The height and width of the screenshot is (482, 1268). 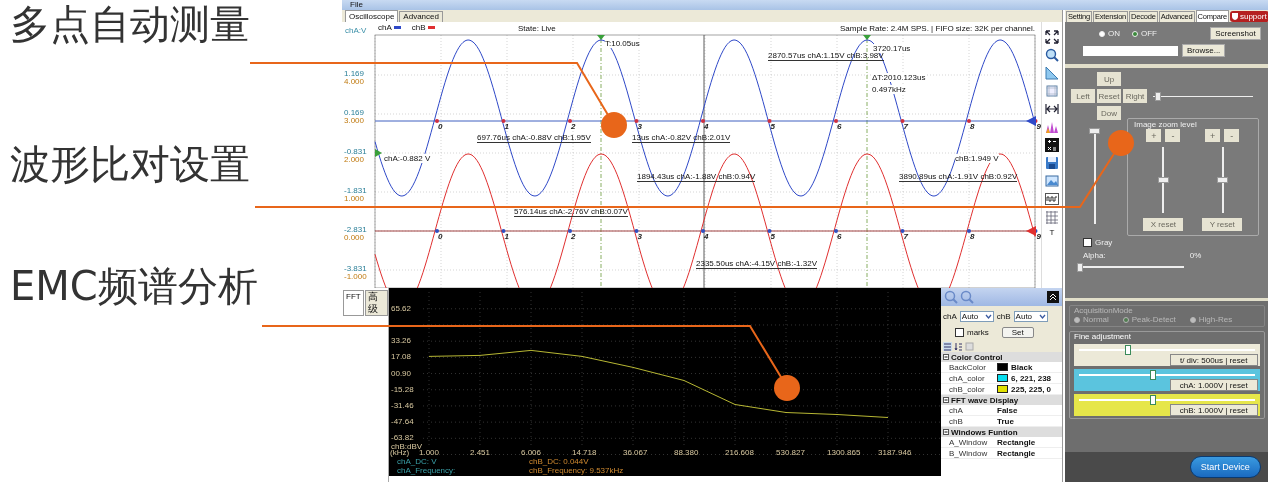 I want to click on readout-text: chA_DC: V, so click(x=417, y=461).